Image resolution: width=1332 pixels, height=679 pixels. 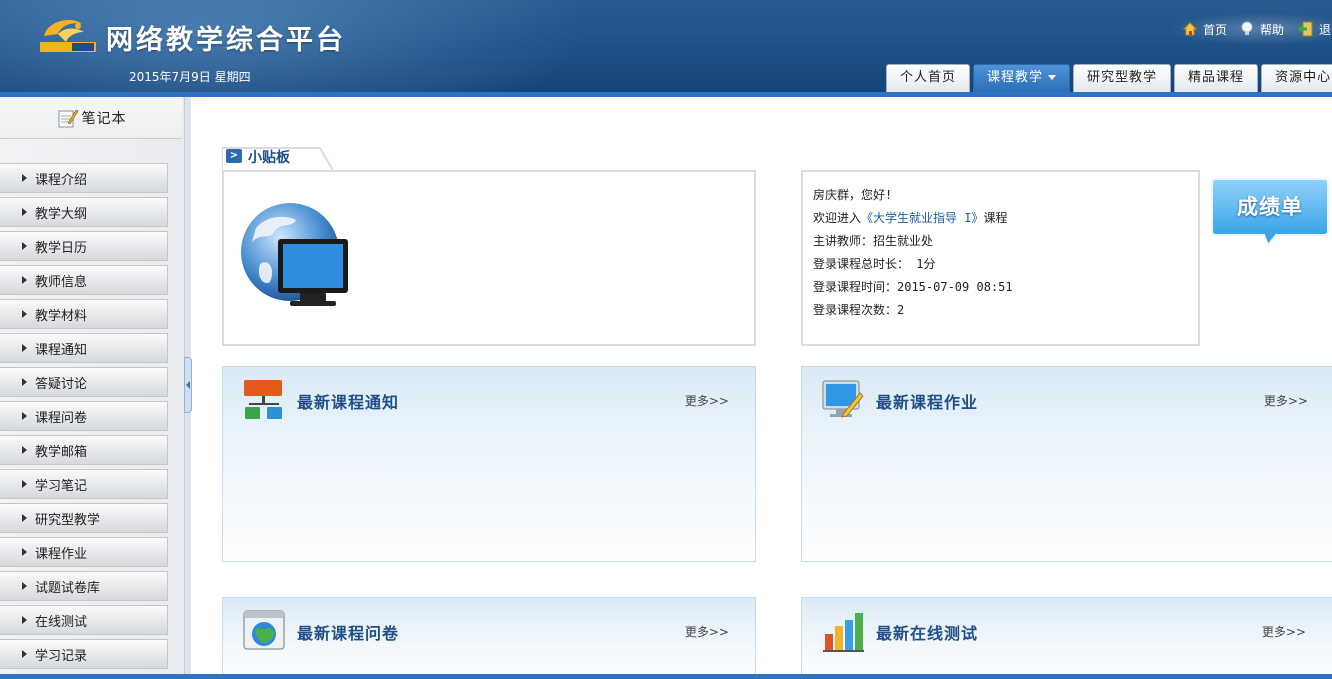 What do you see at coordinates (61, 248) in the screenshot?
I see `sidebar-item-label: 教学日历` at bounding box center [61, 248].